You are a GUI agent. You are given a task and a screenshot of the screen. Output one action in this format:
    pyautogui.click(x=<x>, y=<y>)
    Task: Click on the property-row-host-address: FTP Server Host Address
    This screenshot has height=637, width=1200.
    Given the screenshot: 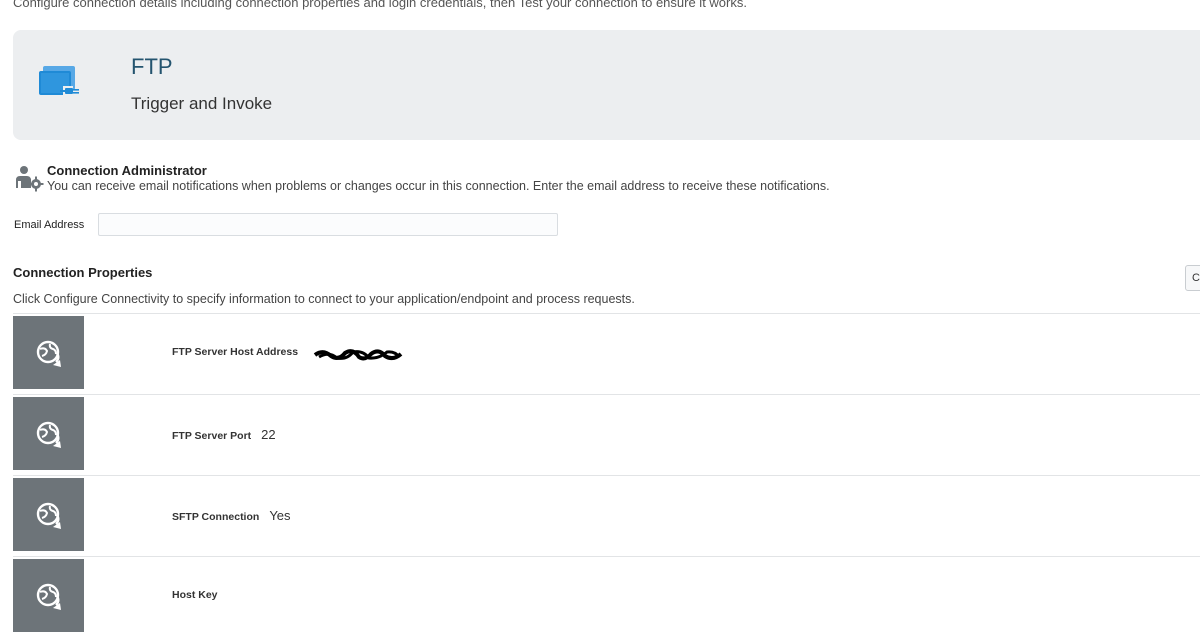 What is the action you would take?
    pyautogui.click(x=606, y=353)
    